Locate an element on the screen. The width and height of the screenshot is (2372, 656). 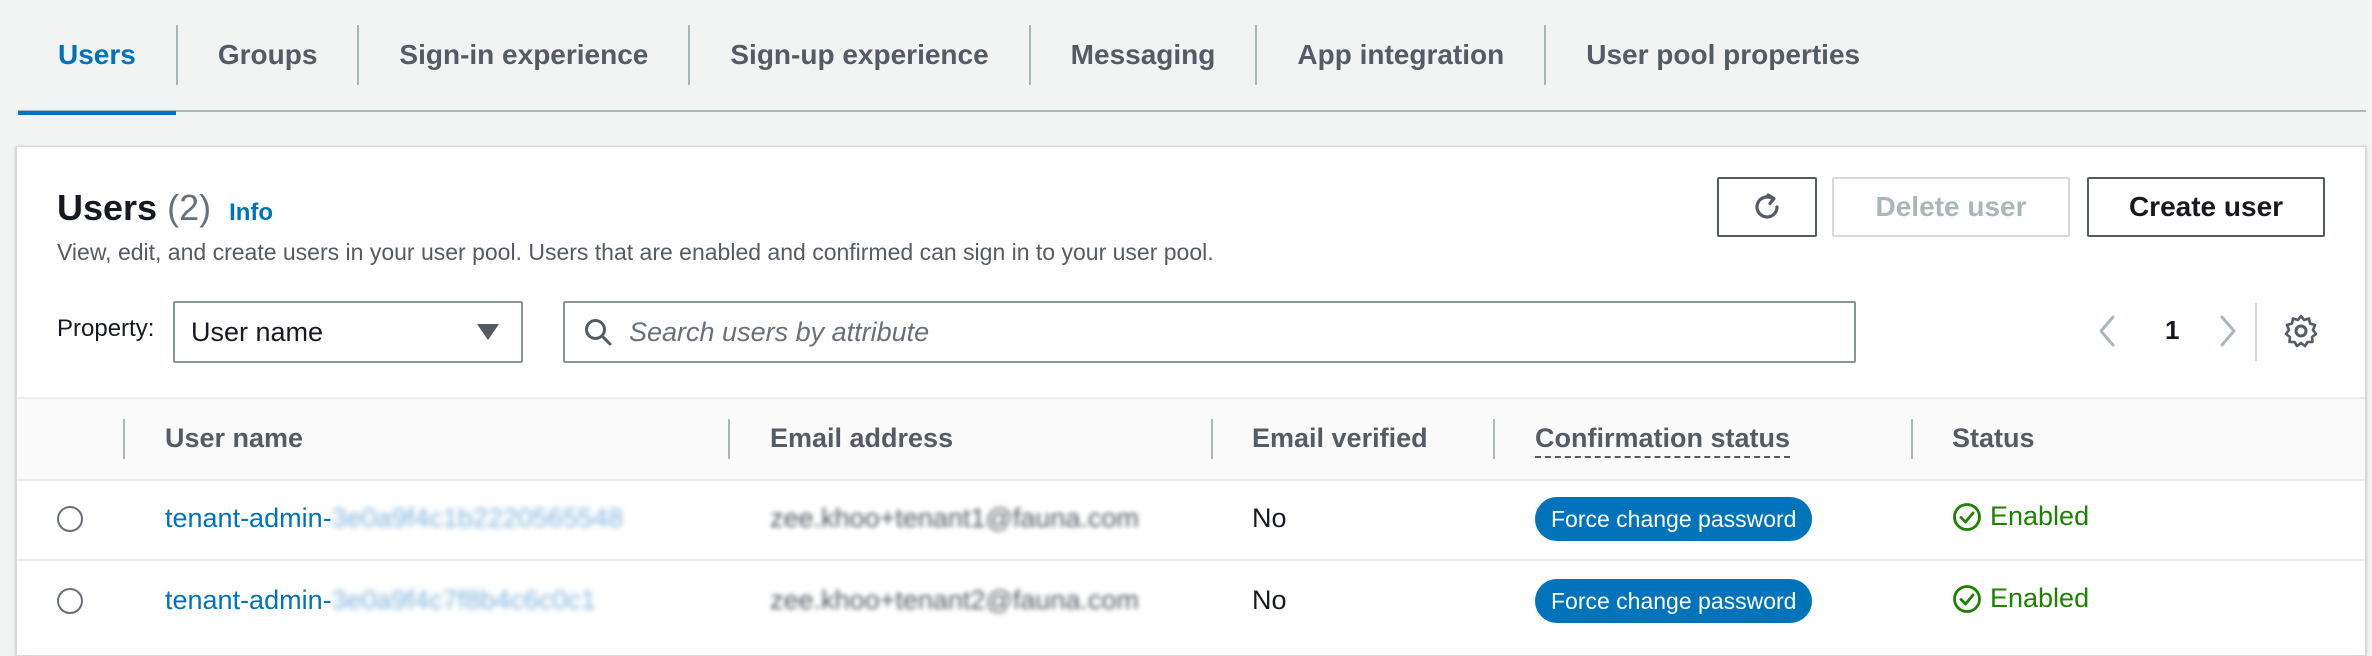
chevron-left-icon is located at coordinates (2107, 331).